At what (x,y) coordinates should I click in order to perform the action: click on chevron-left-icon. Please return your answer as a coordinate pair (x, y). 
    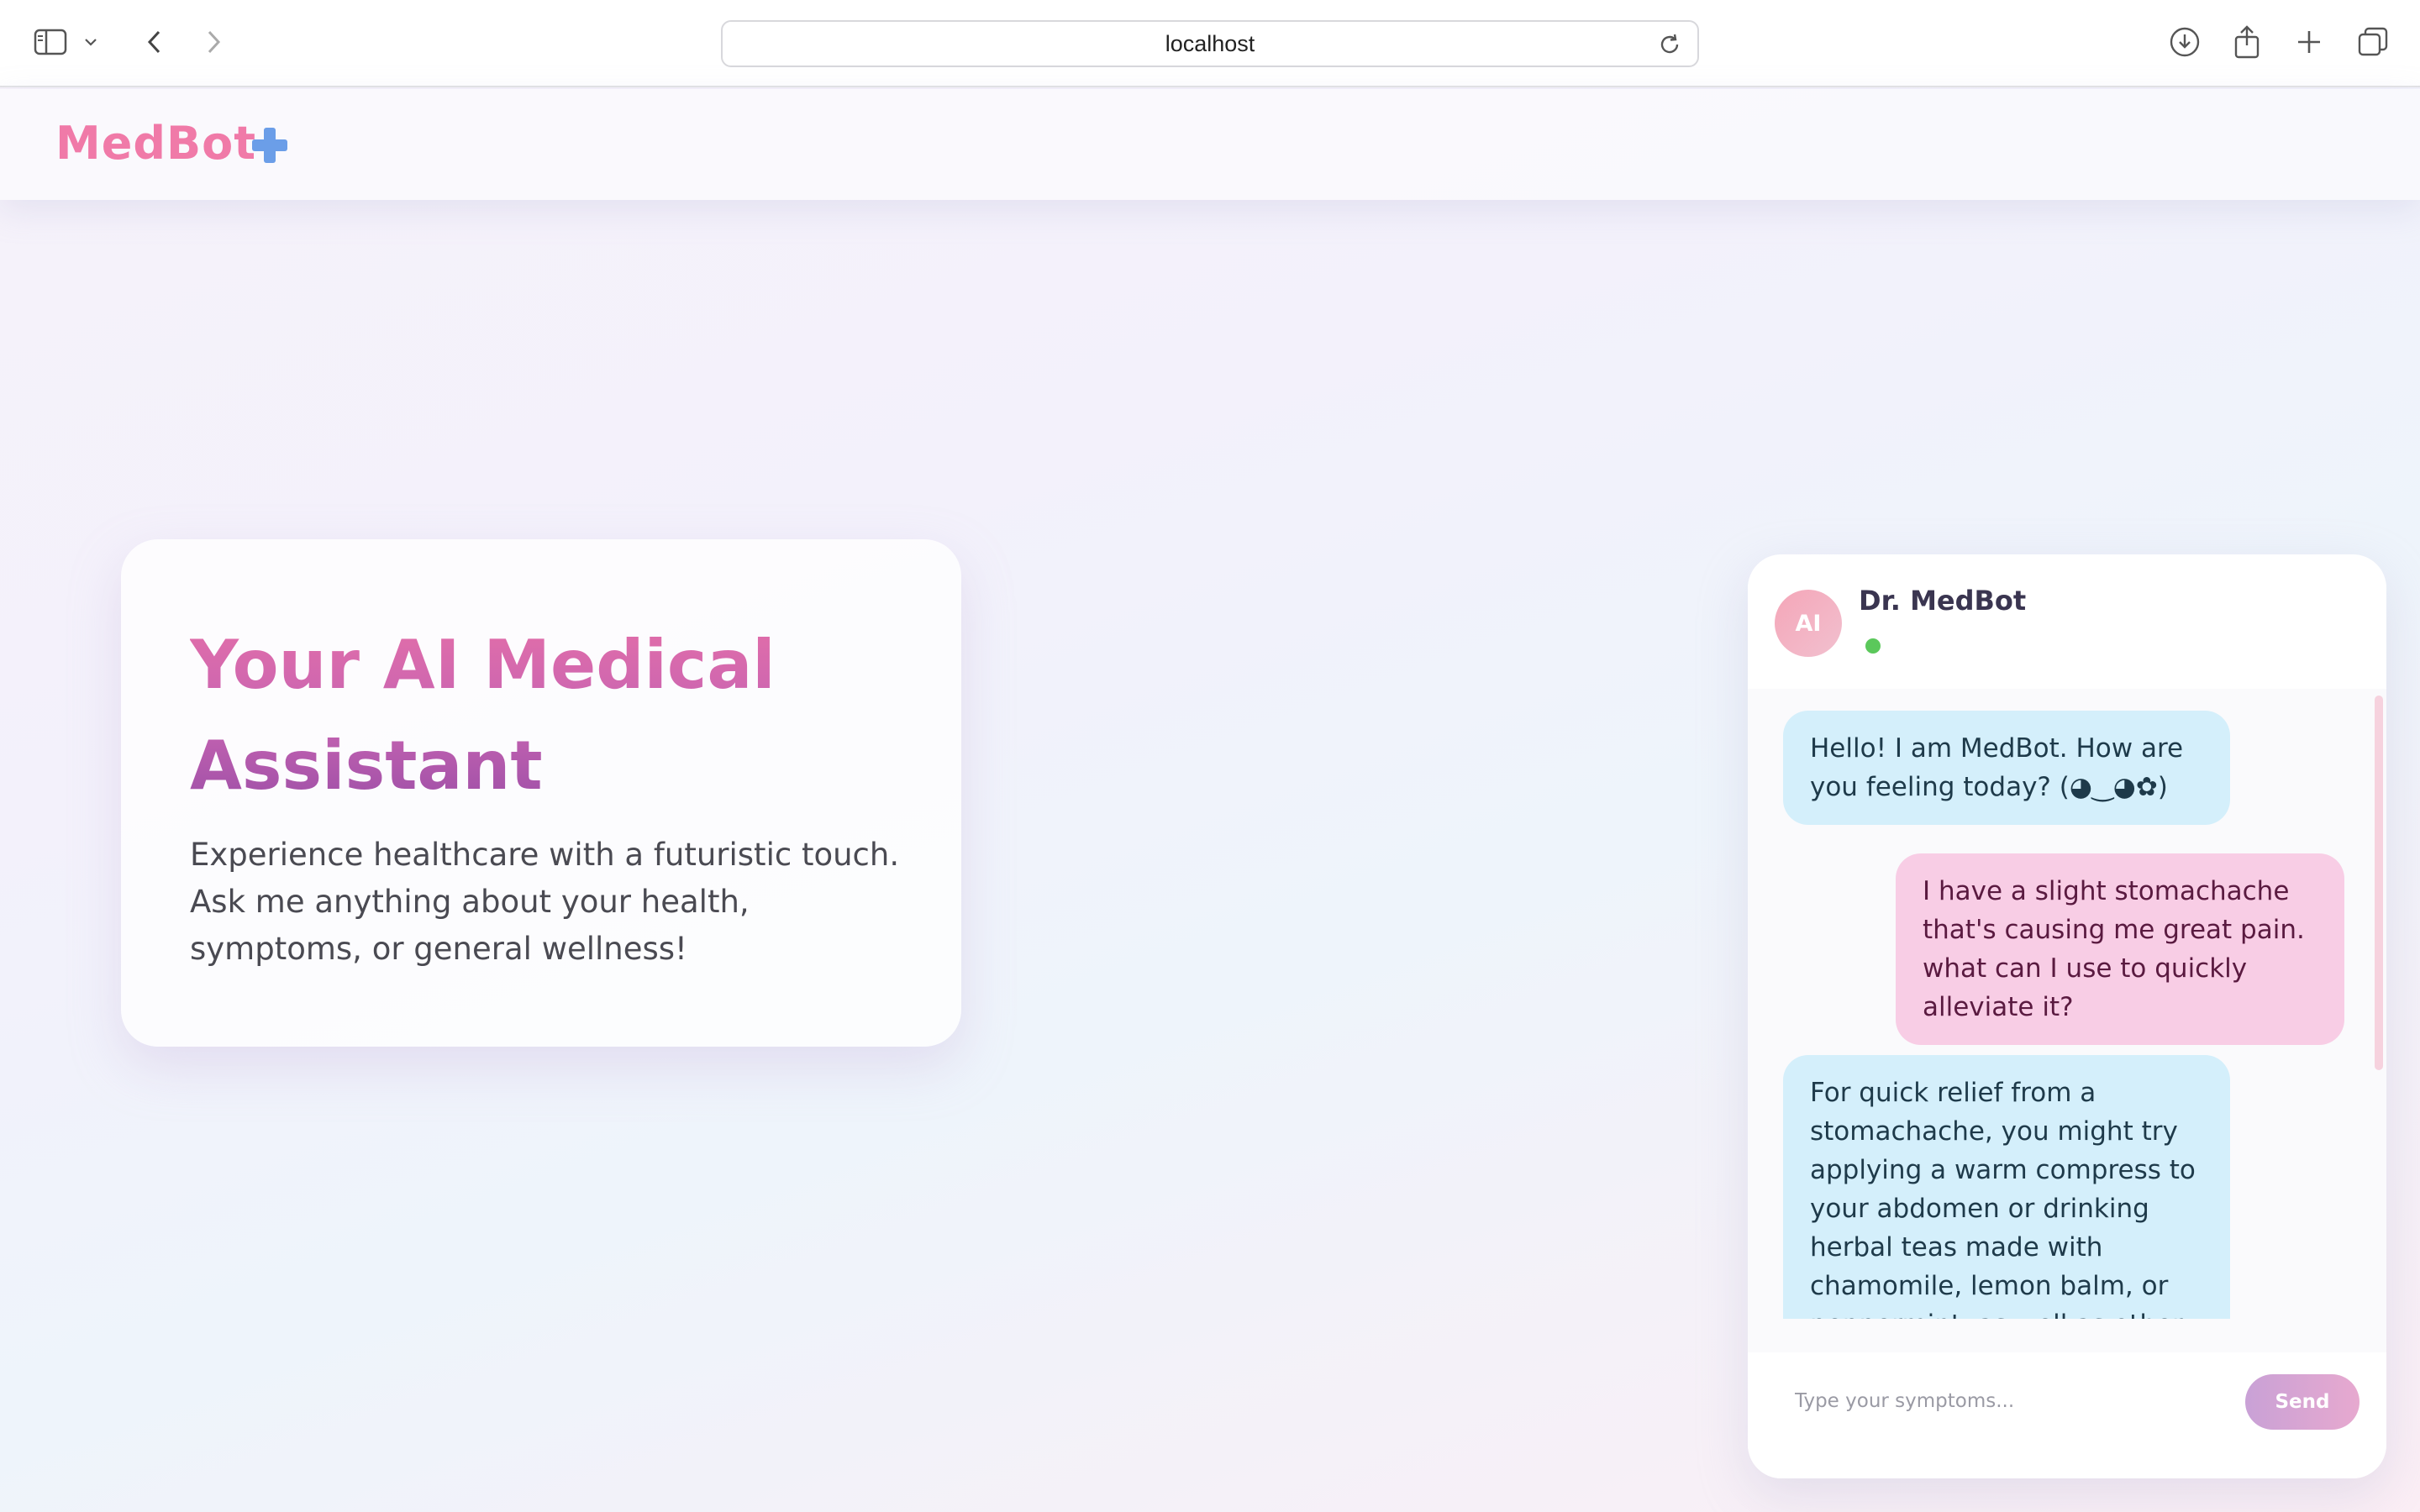
    Looking at the image, I should click on (153, 42).